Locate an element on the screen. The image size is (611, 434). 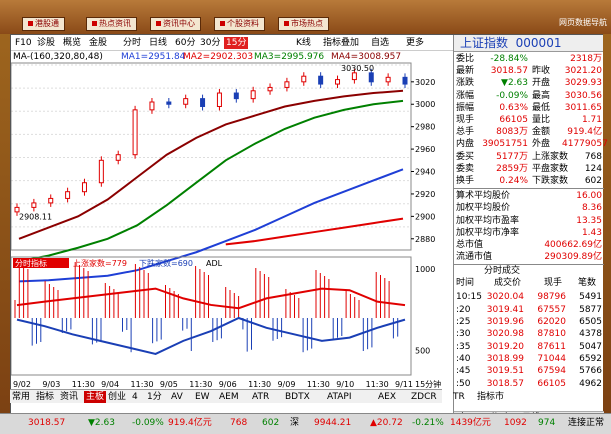
status-item: 974 is located at coordinates (547, 423).